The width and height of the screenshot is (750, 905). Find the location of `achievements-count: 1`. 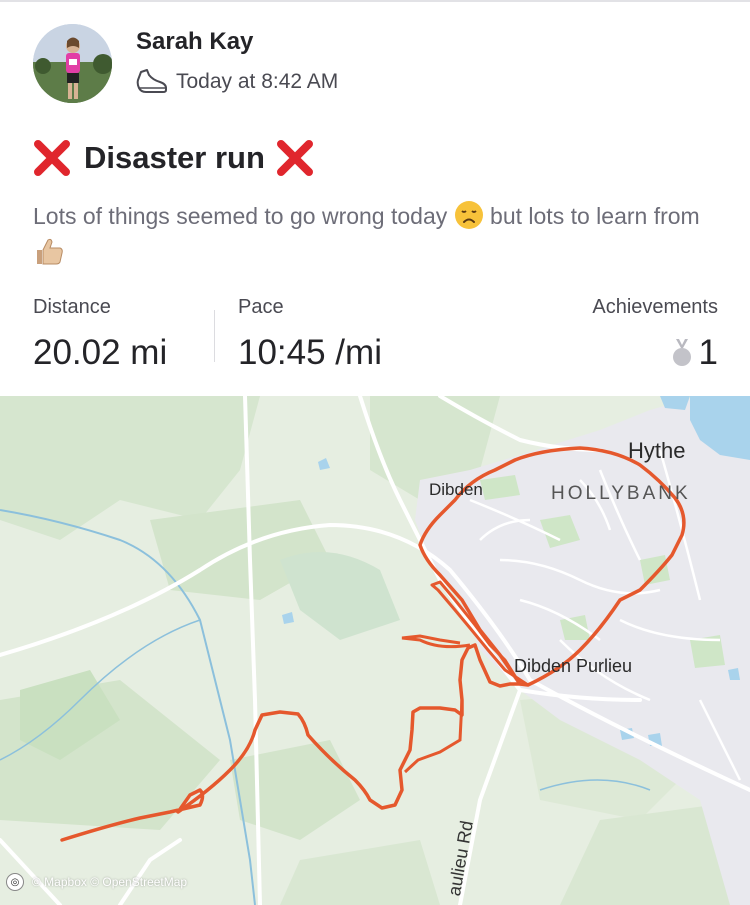

achievements-count: 1 is located at coordinates (708, 352).